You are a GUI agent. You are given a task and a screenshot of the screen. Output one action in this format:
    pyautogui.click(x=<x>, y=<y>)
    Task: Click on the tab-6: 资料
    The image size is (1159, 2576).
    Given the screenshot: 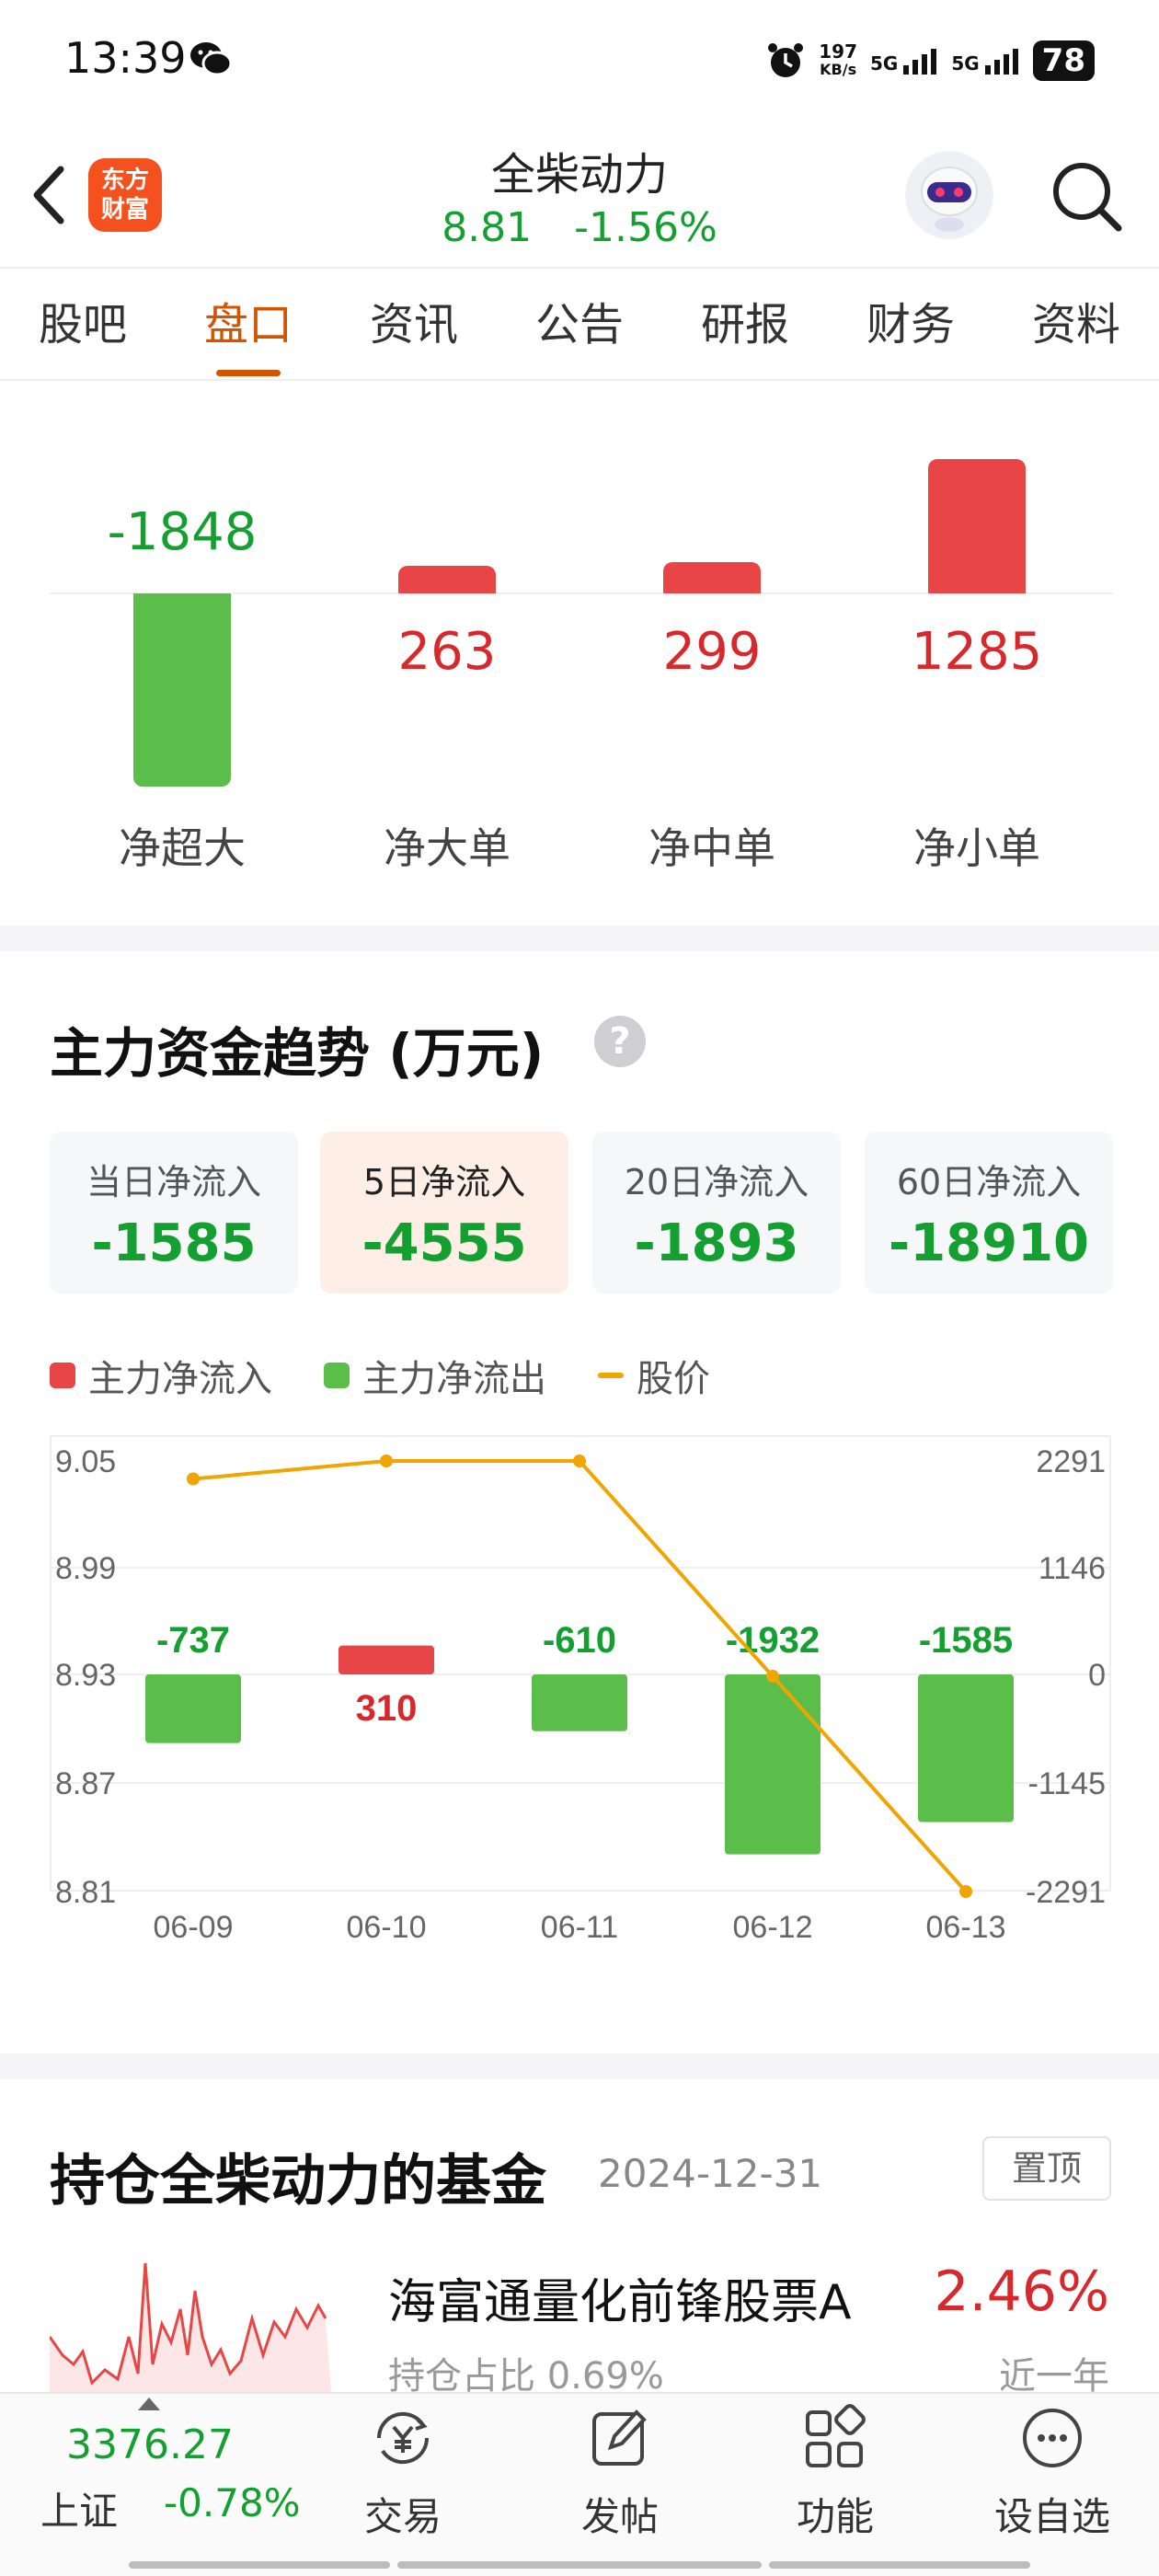 What is the action you would take?
    pyautogui.click(x=1076, y=324)
    